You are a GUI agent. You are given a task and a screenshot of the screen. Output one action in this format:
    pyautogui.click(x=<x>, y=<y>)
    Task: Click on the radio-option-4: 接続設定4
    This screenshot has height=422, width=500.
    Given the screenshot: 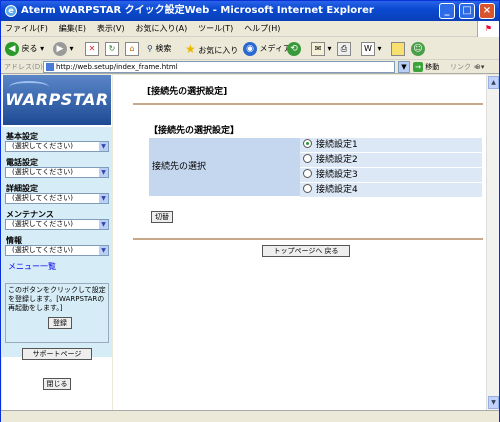 What is the action you would take?
    pyautogui.click(x=391, y=190)
    